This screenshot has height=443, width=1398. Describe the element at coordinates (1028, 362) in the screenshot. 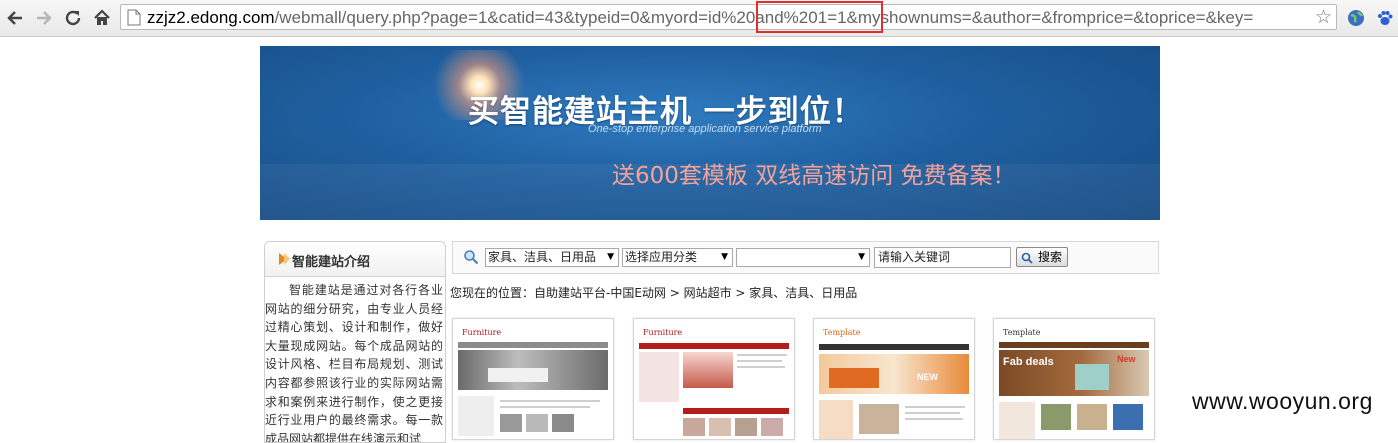

I see `thumbnail-headline: Fab deals` at that location.